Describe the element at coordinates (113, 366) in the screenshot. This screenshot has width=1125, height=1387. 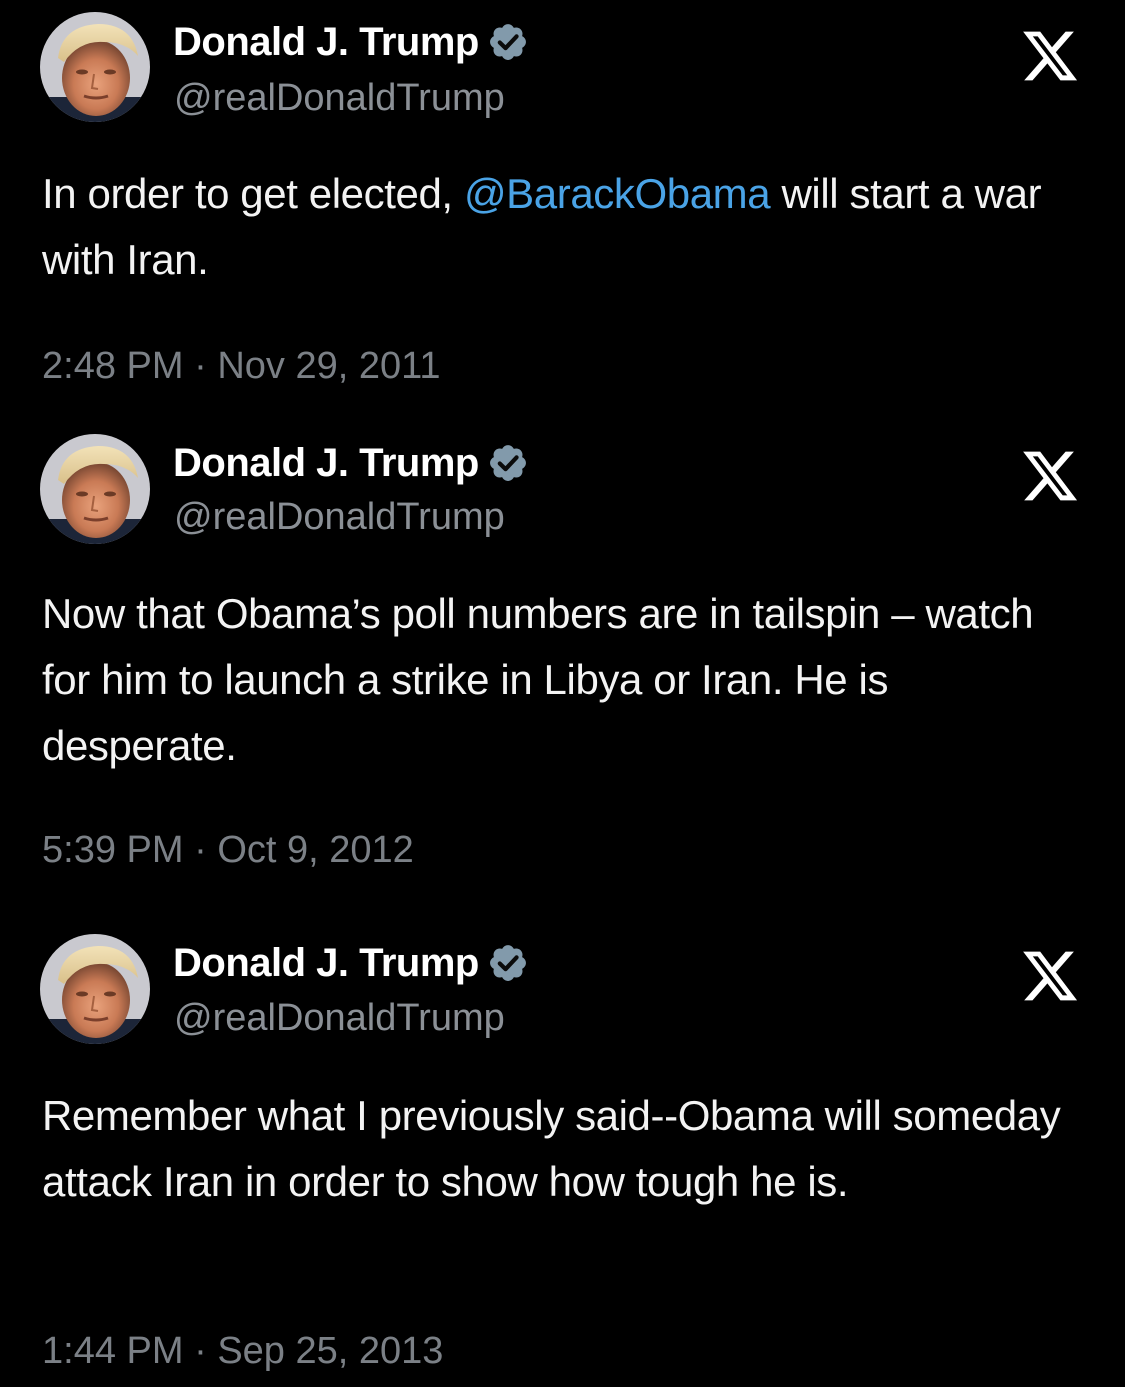
I see `tweet-time: 2:48 PM` at that location.